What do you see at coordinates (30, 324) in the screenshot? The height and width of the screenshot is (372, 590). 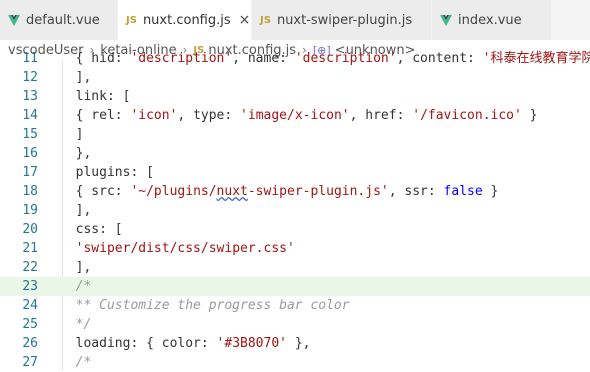 I see `line-number: 25` at bounding box center [30, 324].